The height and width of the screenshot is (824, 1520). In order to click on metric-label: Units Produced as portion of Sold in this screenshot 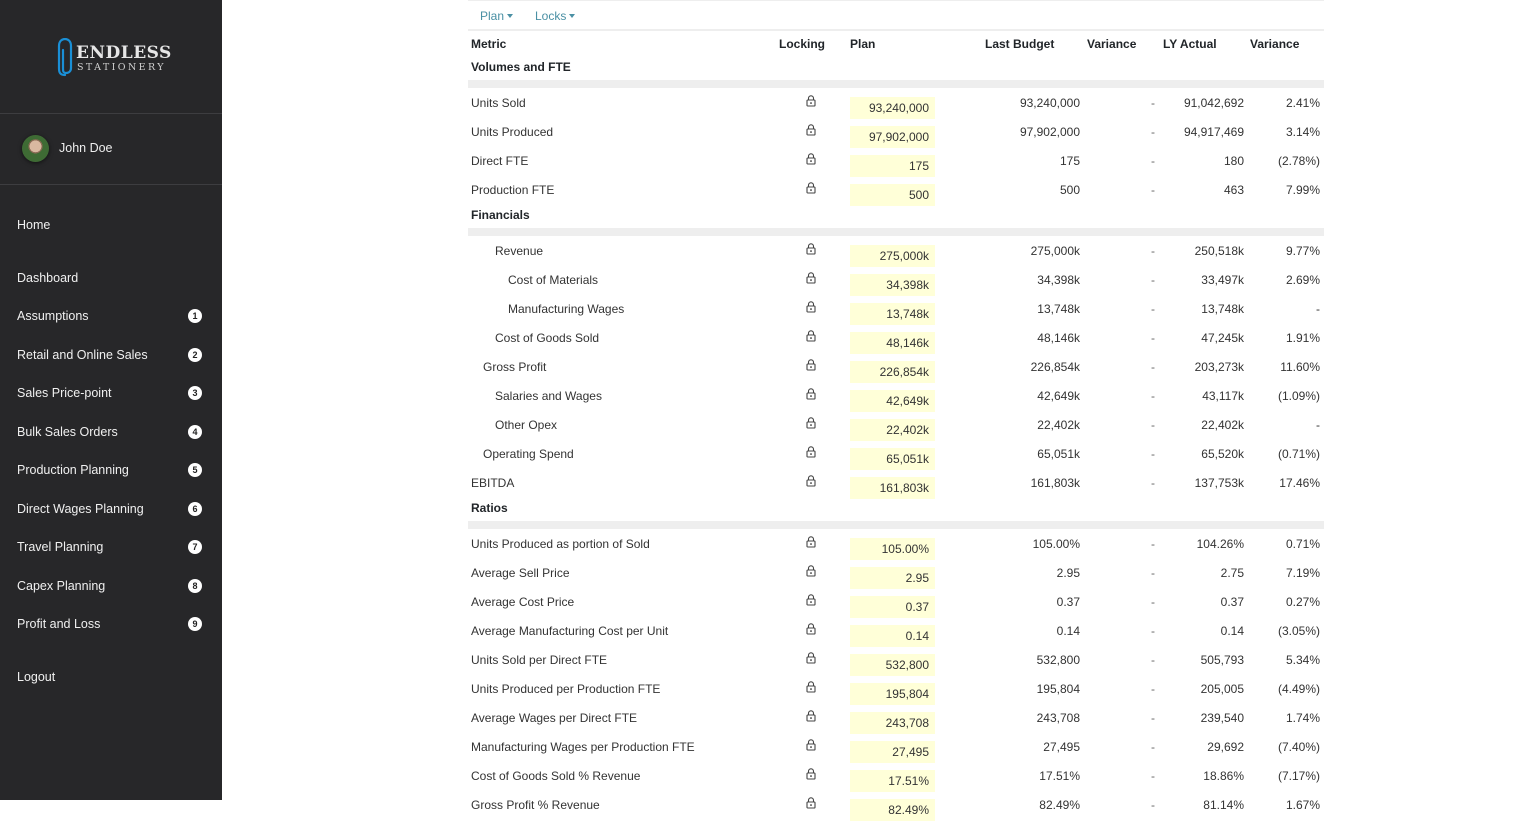, I will do `click(560, 544)`.